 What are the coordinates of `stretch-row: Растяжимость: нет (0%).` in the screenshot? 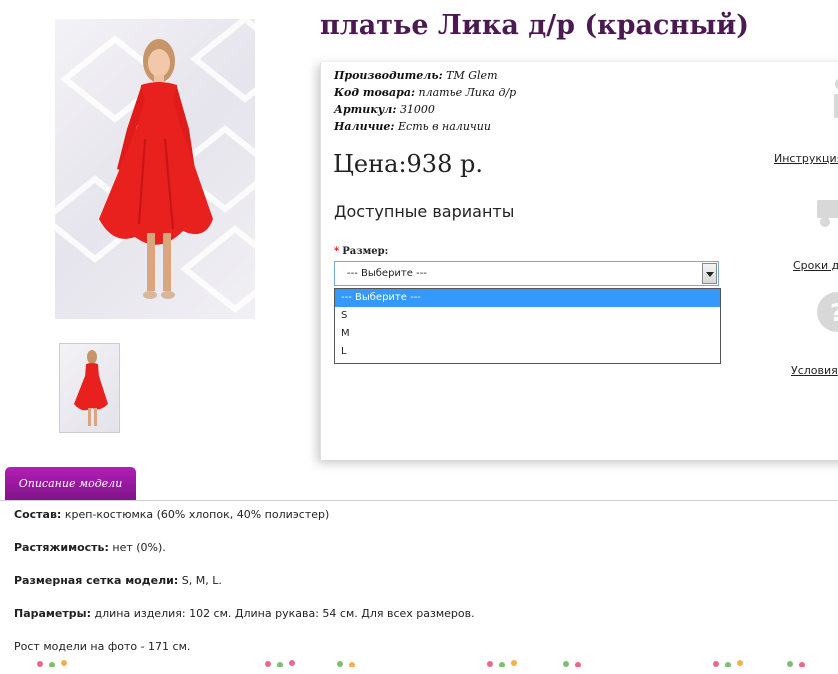 It's located at (244, 547).